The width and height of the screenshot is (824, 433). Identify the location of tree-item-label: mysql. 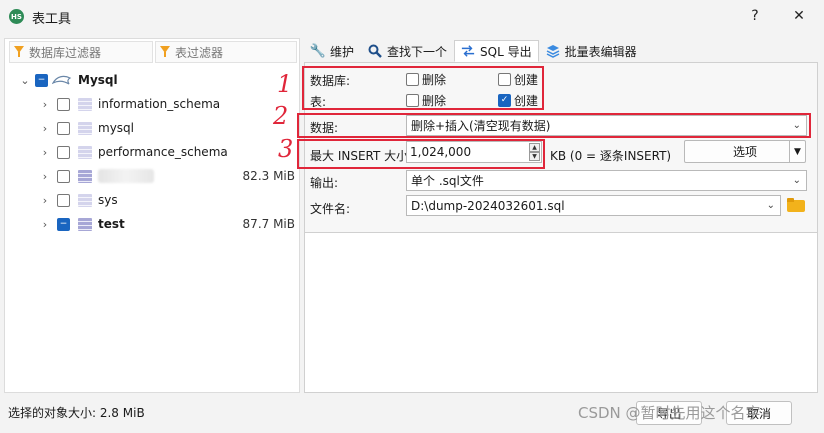
(116, 128).